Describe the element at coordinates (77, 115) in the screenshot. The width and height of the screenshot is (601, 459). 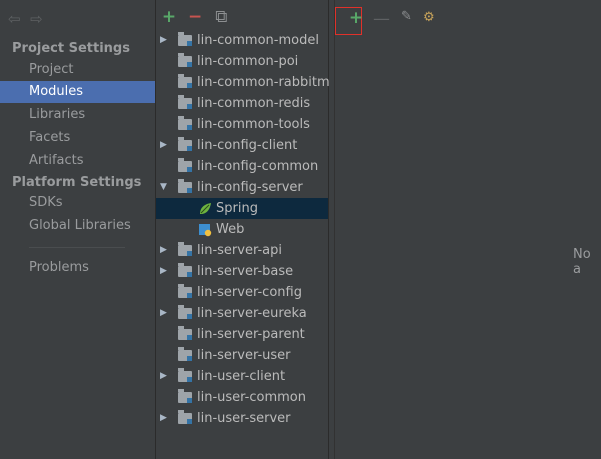
I see `nav-item-libraries: Libraries` at that location.